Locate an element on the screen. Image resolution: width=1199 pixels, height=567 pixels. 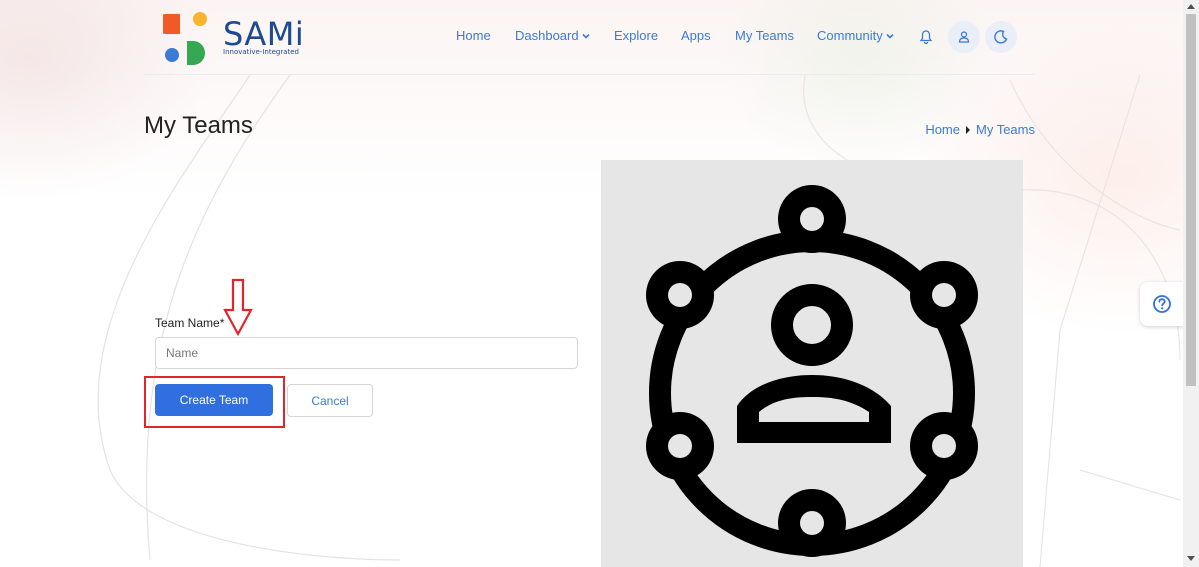
nav-explore-label: Explore is located at coordinates (636, 35).